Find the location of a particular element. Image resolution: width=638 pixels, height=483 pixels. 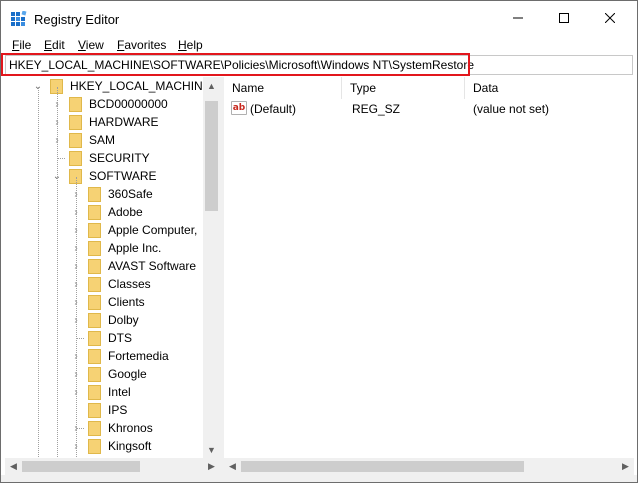

menu-help-accel: H is located at coordinates (182, 45).